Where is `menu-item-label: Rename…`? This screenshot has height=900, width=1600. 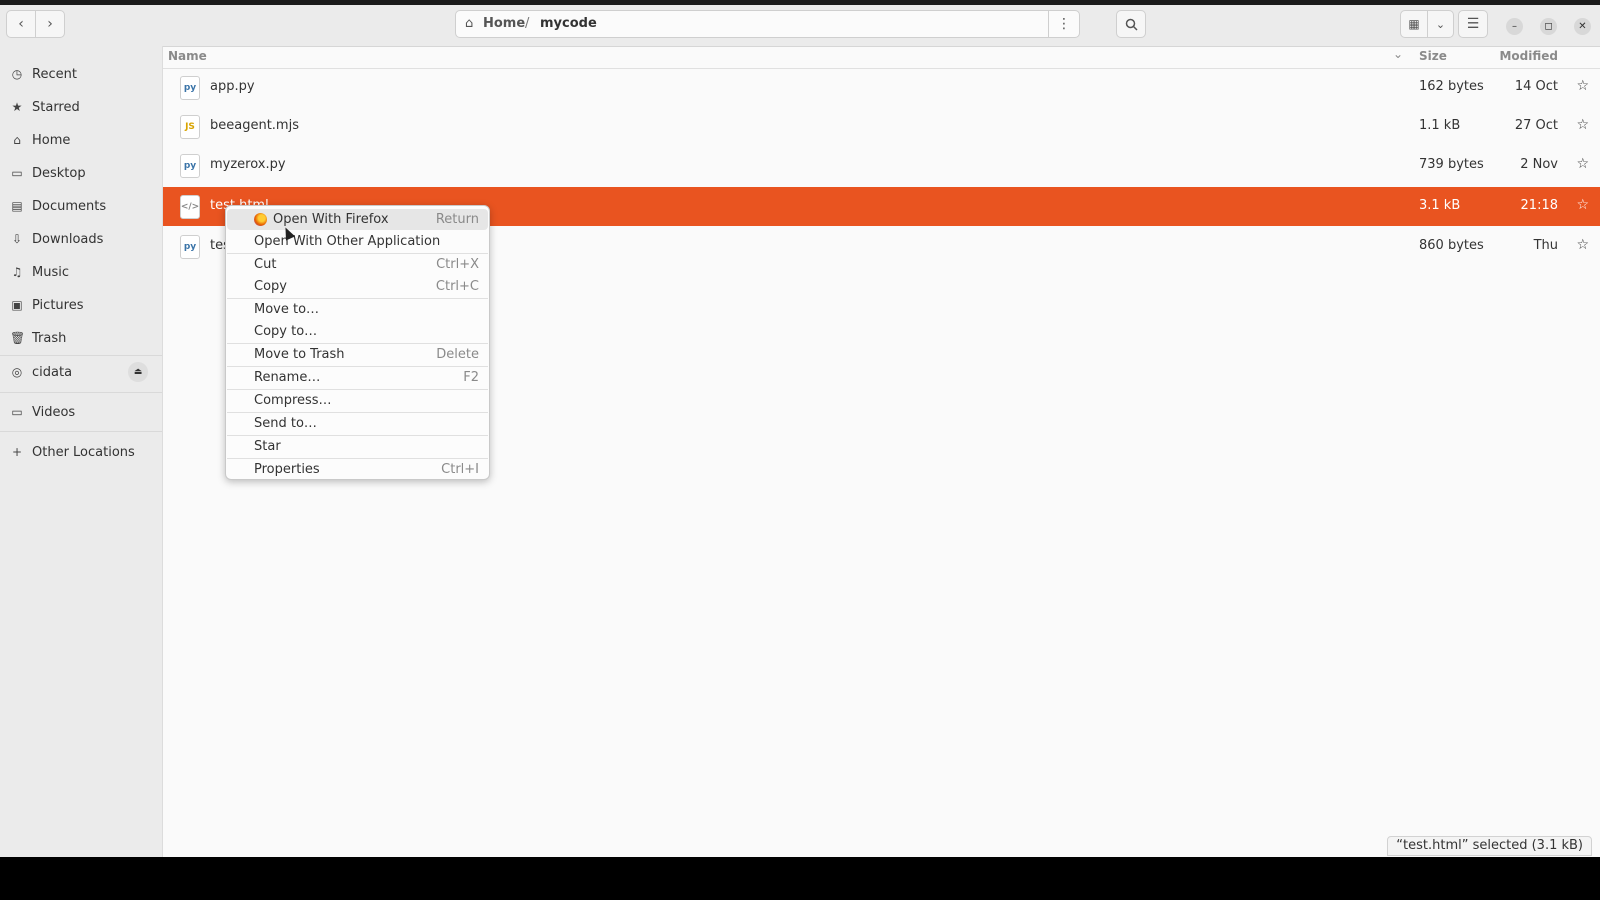
menu-item-label: Rename… is located at coordinates (287, 377).